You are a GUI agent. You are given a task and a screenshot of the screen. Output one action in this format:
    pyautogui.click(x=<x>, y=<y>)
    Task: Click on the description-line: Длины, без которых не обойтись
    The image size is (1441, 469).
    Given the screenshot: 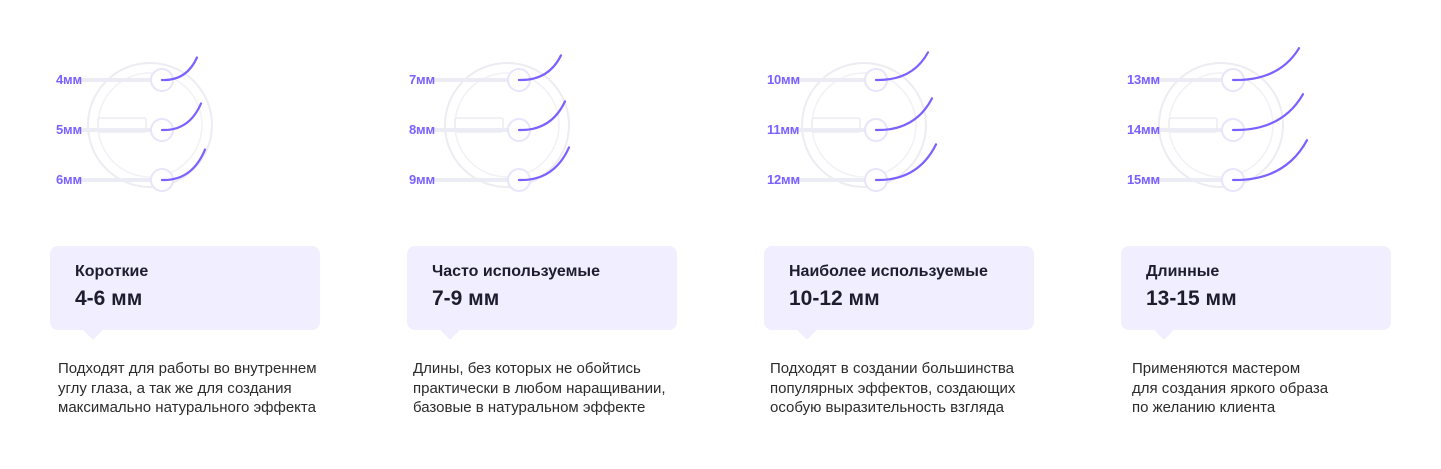 What is the action you would take?
    pyautogui.click(x=527, y=368)
    